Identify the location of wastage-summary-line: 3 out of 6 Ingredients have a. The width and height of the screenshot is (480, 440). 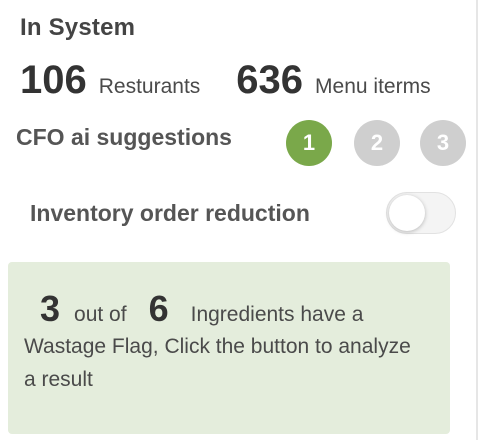
(237, 309).